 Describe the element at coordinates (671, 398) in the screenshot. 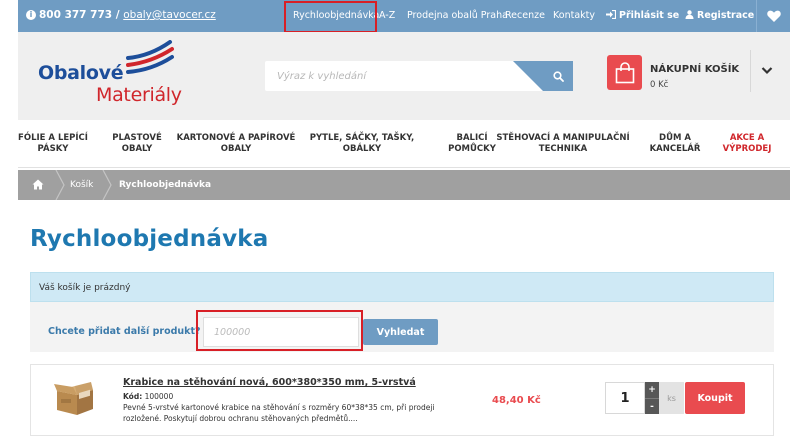

I see `quantity-unit: ks` at that location.